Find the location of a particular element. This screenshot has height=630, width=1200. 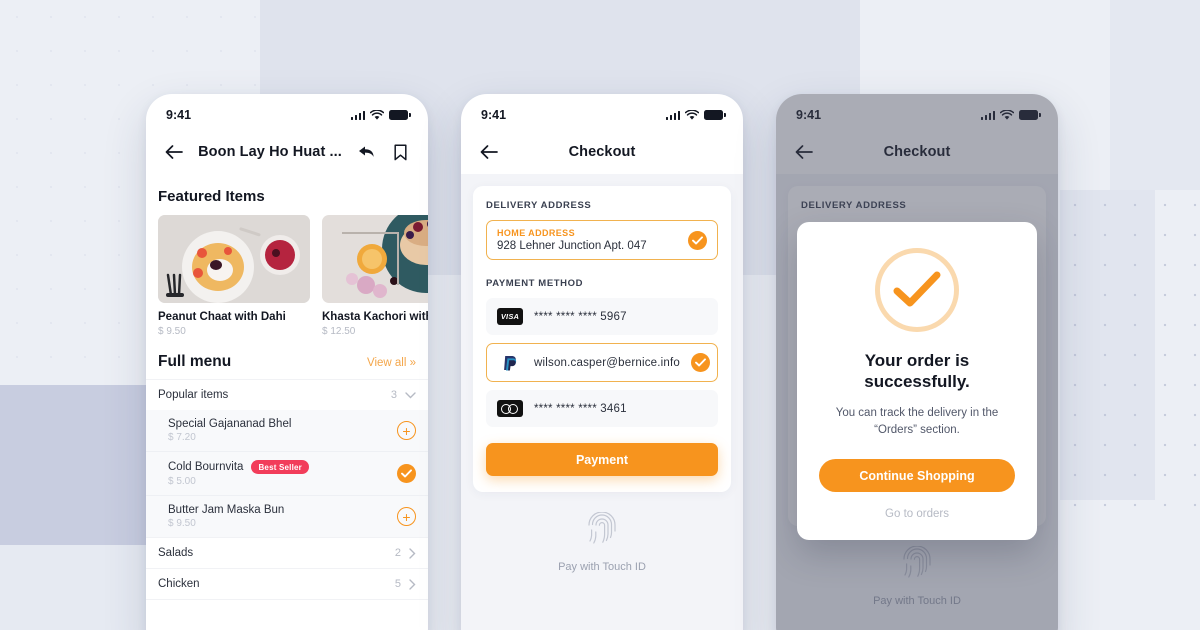

go-to-orders-link: Go to orders is located at coordinates (917, 514).